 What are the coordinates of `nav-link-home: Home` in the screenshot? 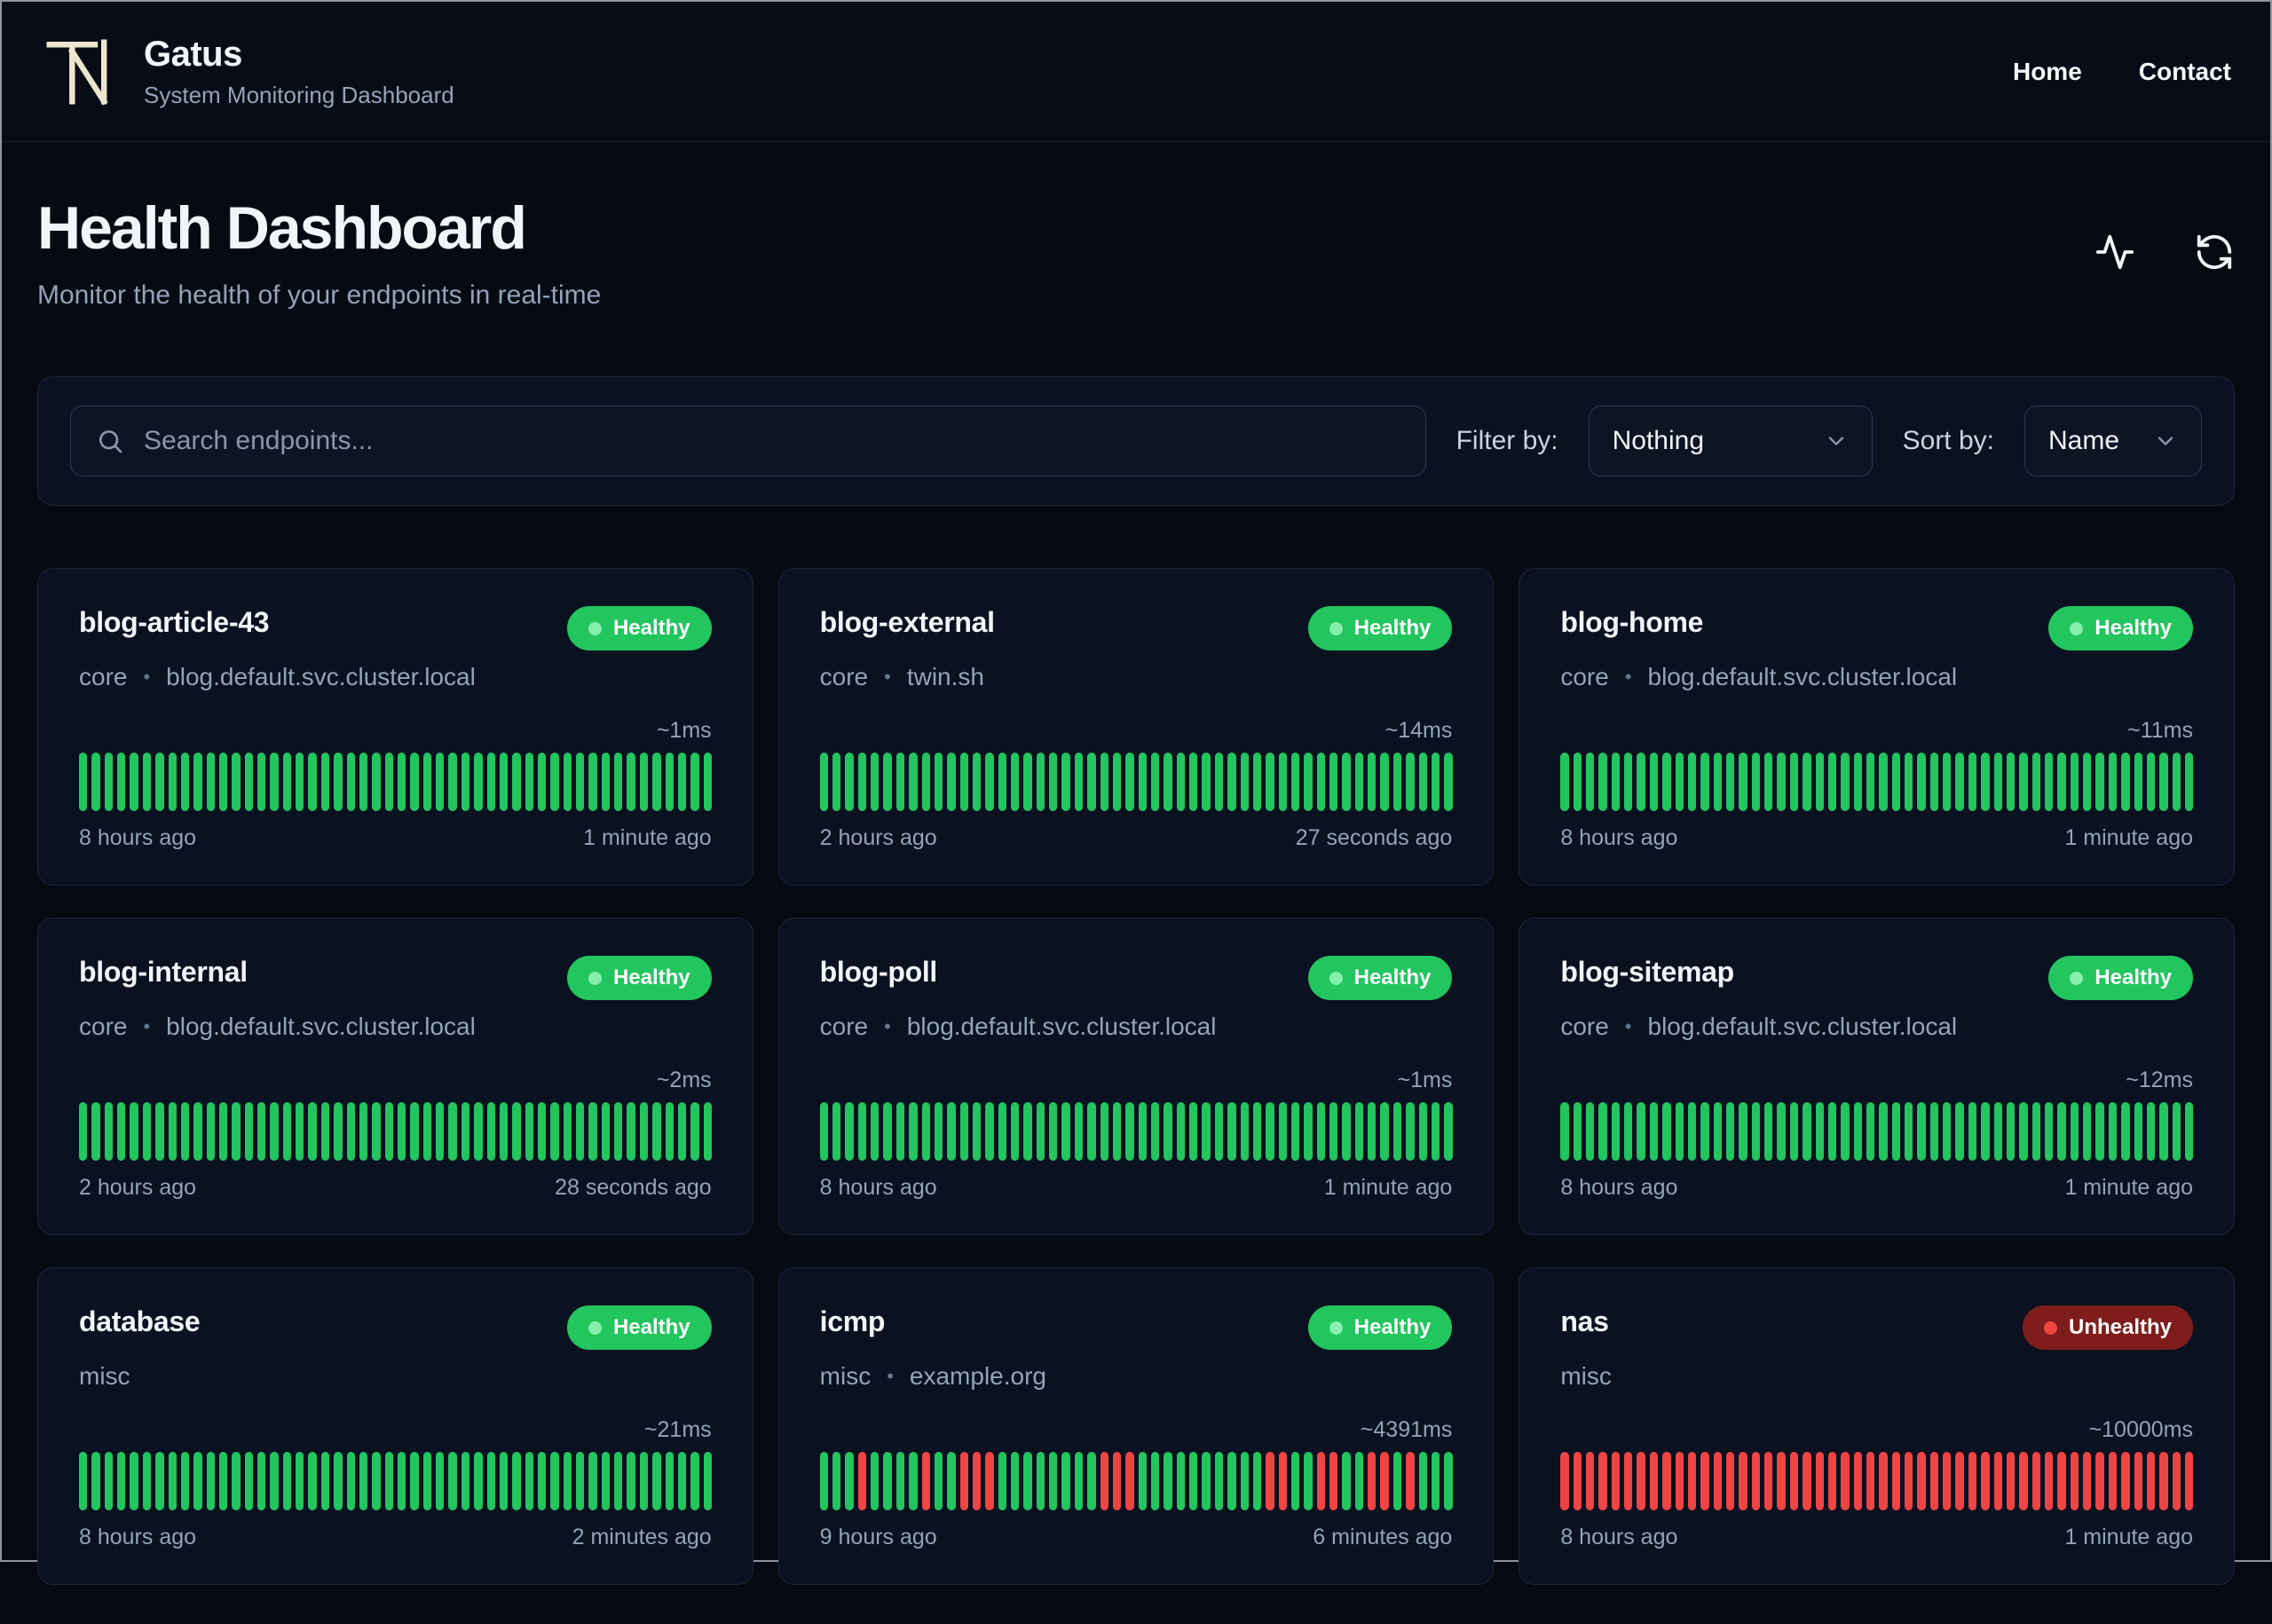 It's located at (2047, 72).